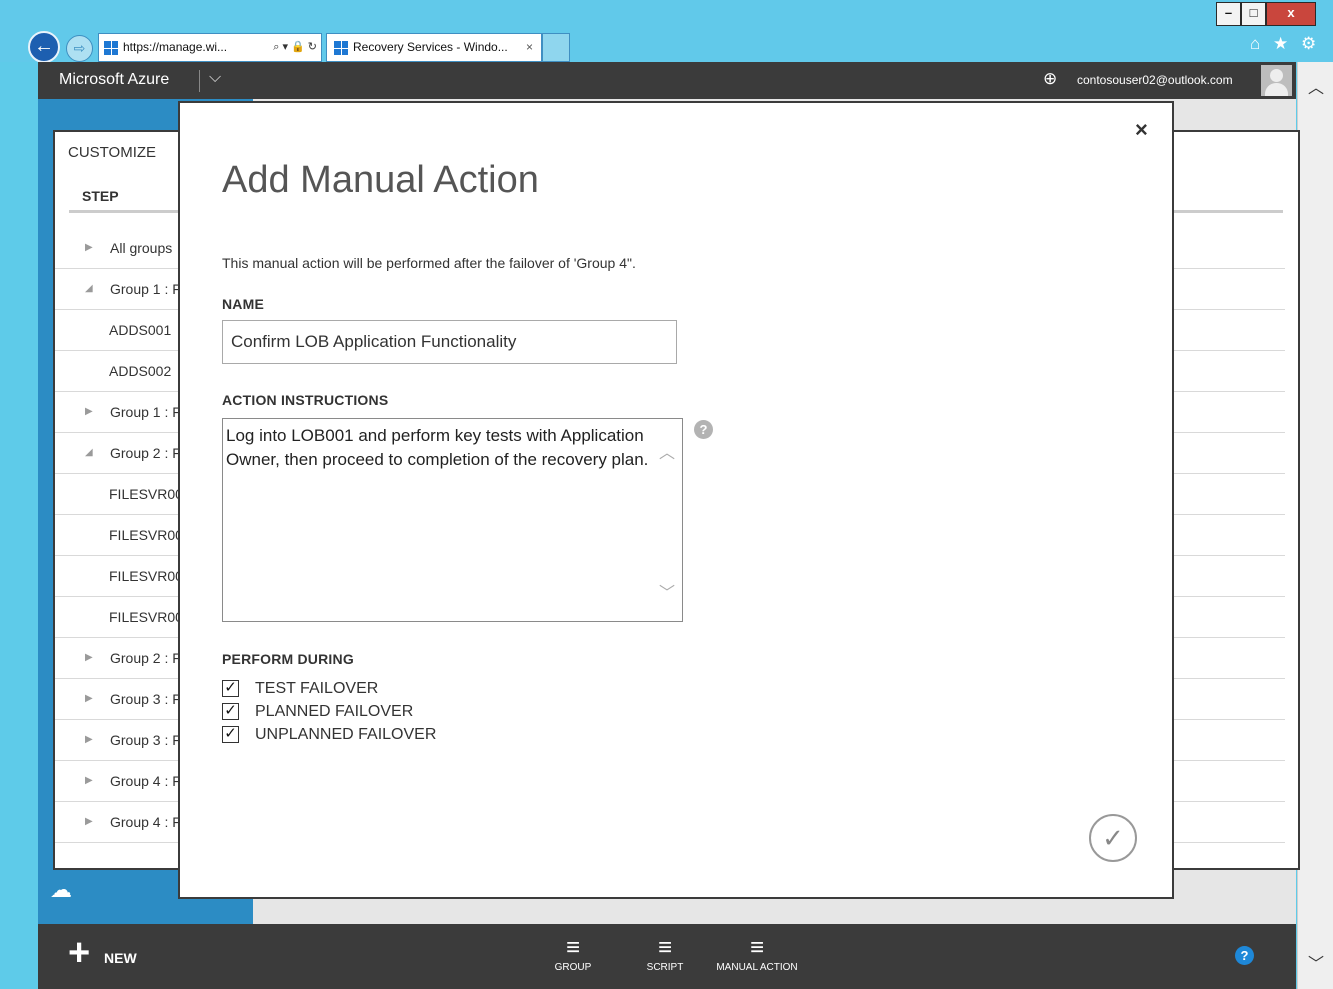 This screenshot has width=1333, height=989. I want to click on scroll-down-icon: ﹀, so click(1316, 962).